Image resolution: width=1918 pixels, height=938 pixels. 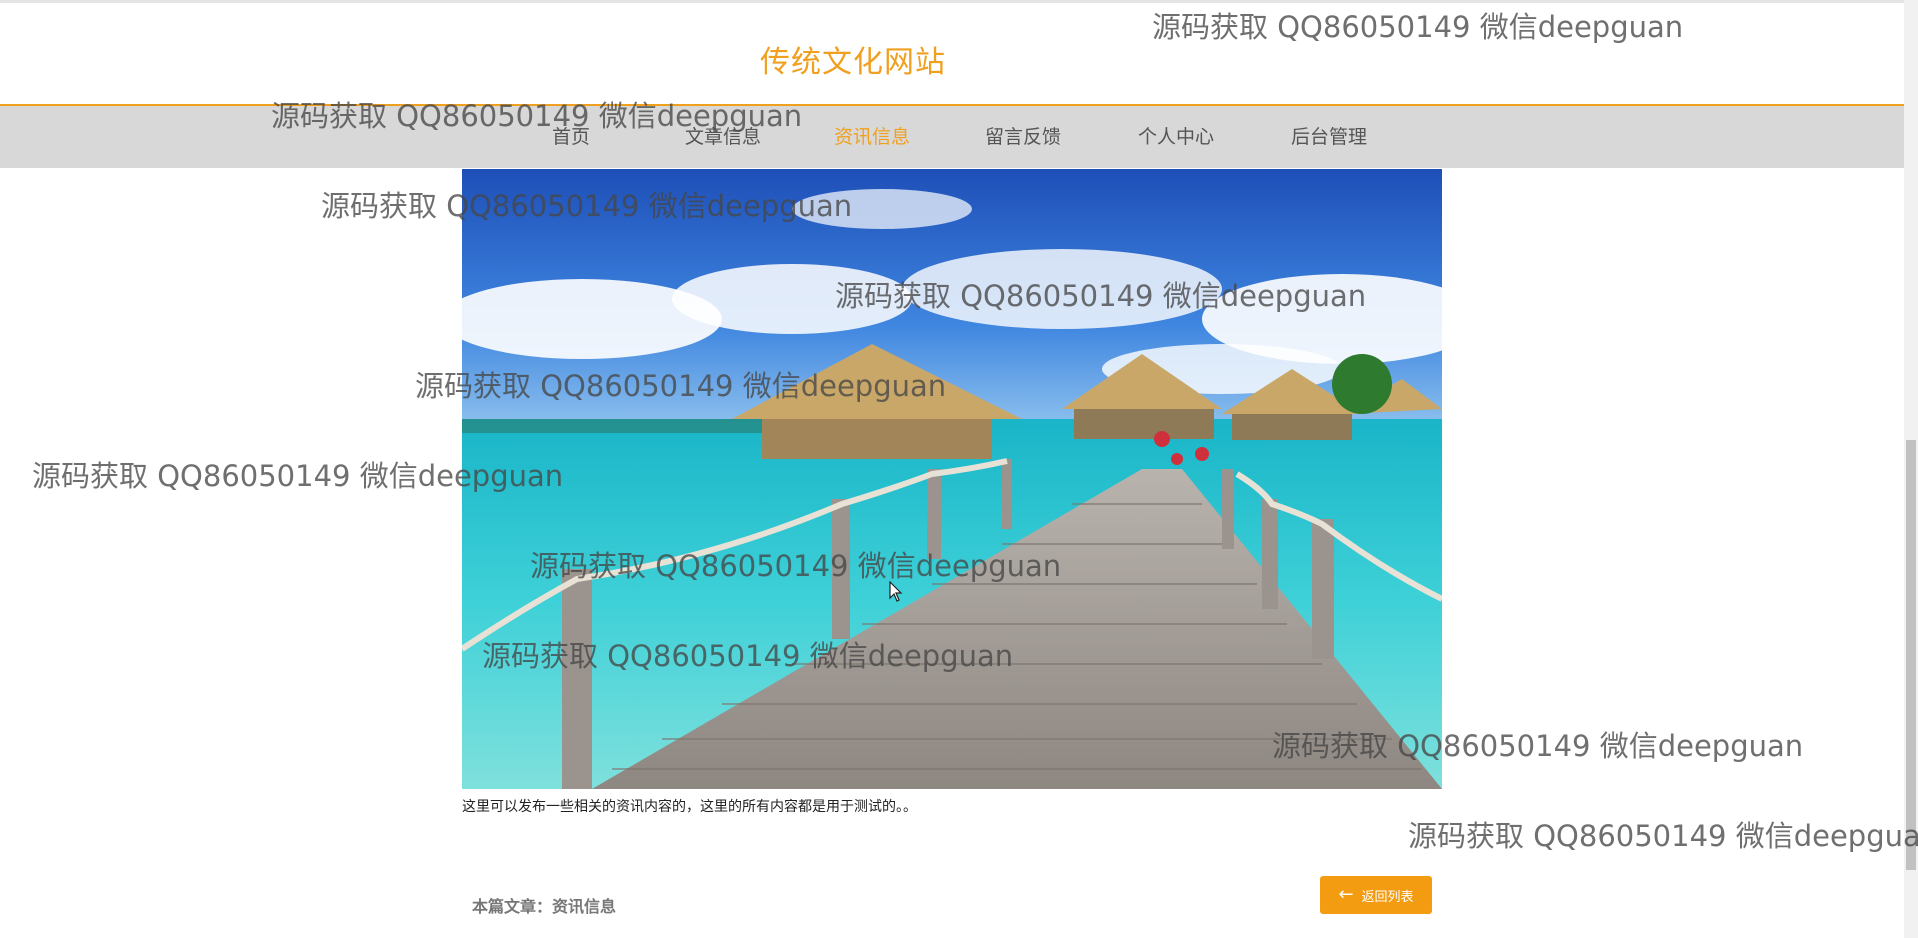 What do you see at coordinates (723, 137) in the screenshot?
I see `nav-item-articles: 文章信息` at bounding box center [723, 137].